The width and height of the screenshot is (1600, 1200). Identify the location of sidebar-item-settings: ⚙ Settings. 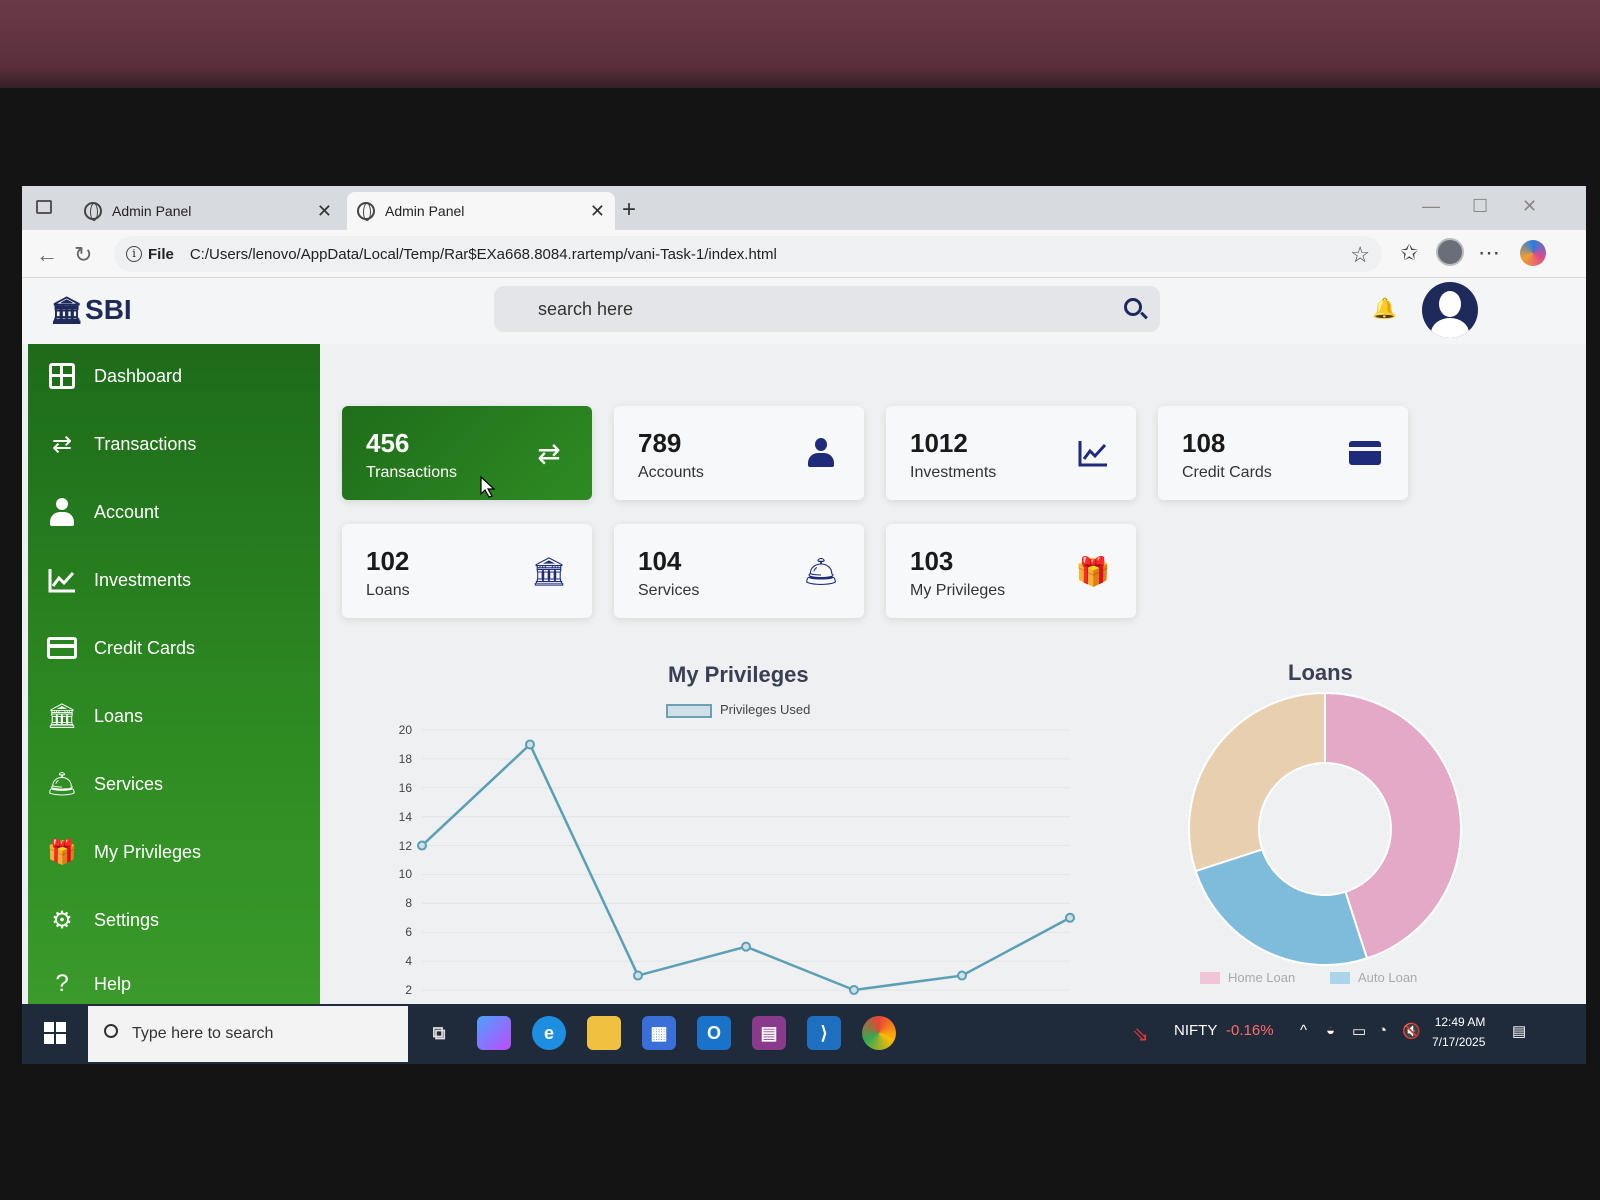
(102, 920).